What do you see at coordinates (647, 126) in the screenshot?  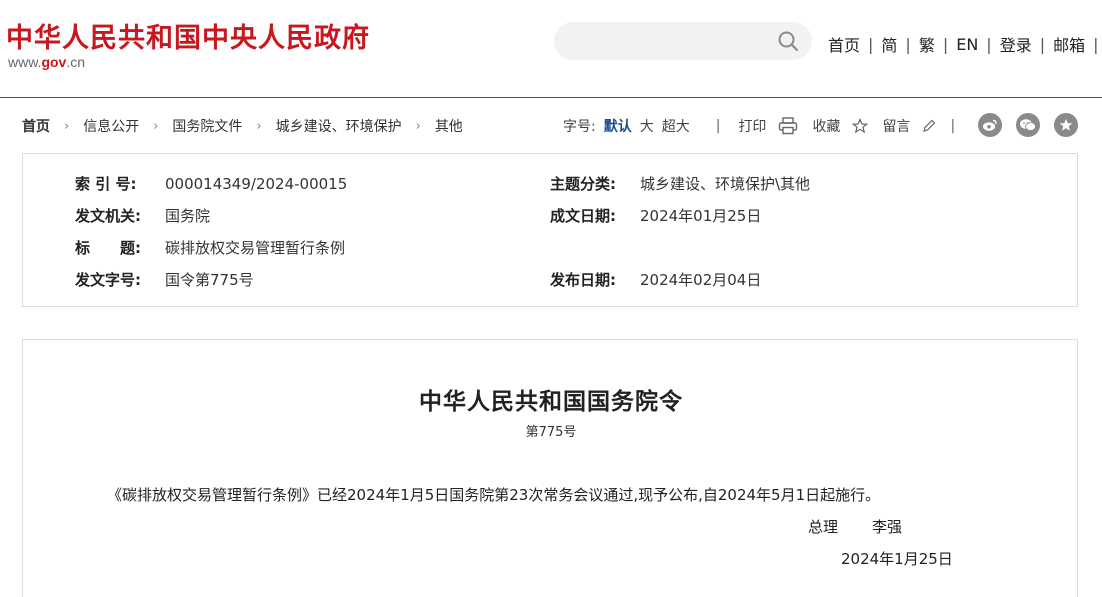 I see `font-large-button: 大` at bounding box center [647, 126].